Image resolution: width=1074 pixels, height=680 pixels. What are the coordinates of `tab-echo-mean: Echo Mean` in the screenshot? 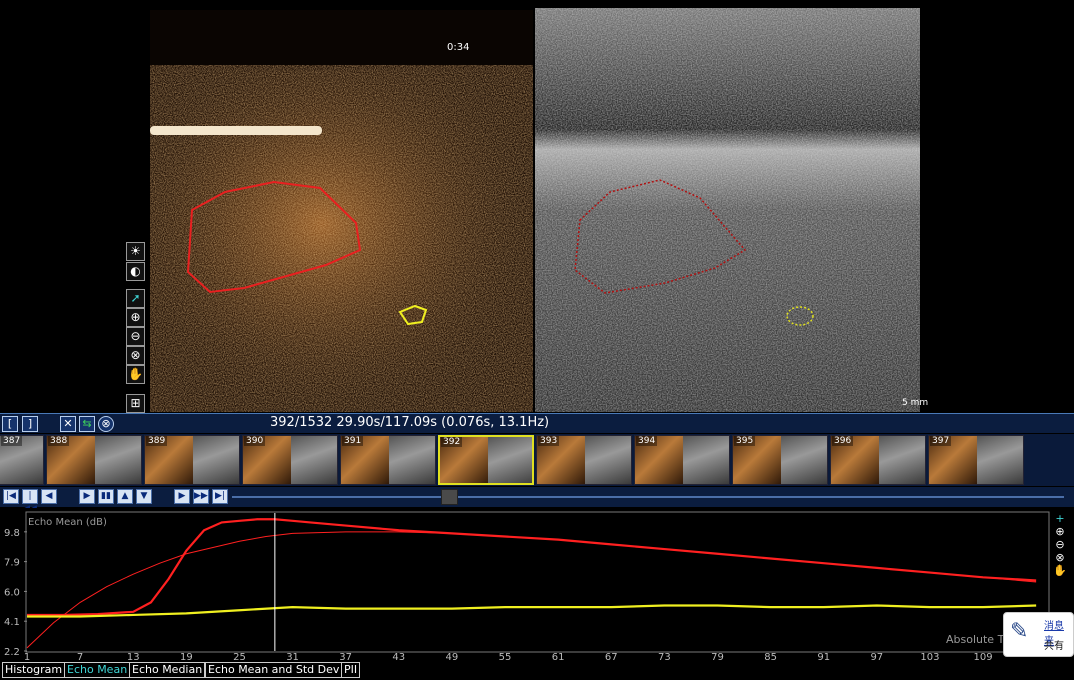 It's located at (97, 670).